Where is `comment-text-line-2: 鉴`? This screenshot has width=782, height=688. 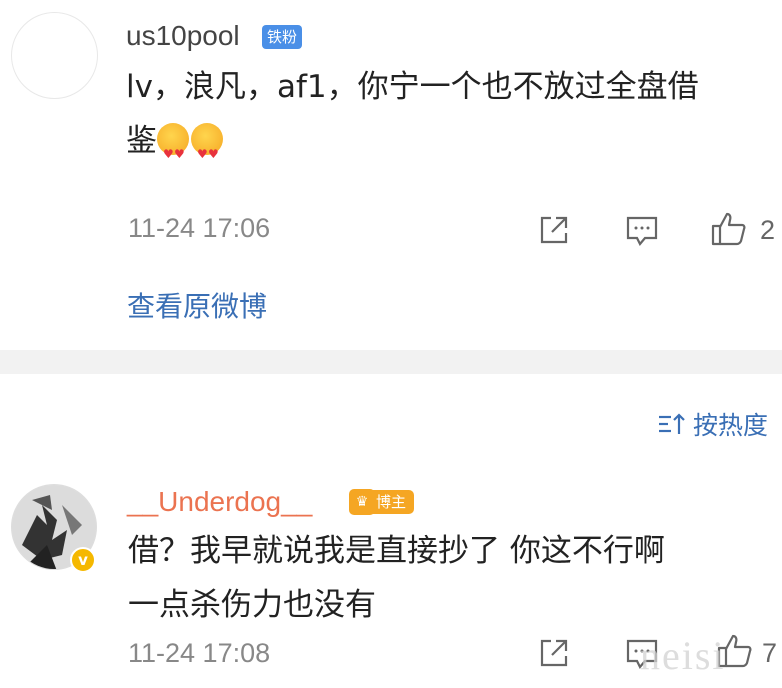 comment-text-line-2: 鉴 is located at coordinates (175, 147).